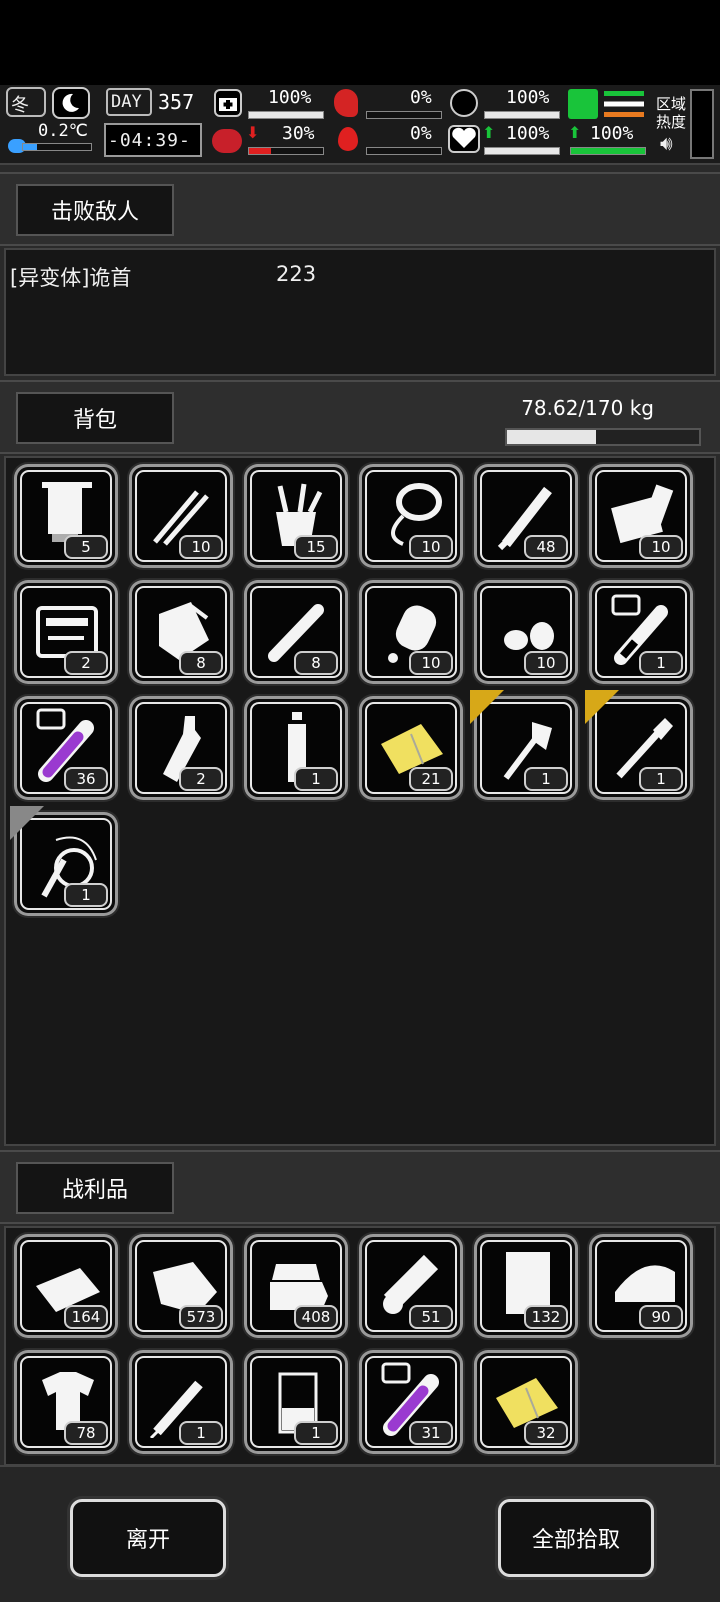 The height and width of the screenshot is (1602, 720). What do you see at coordinates (608, 151) in the screenshot?
I see `stamina-bar` at bounding box center [608, 151].